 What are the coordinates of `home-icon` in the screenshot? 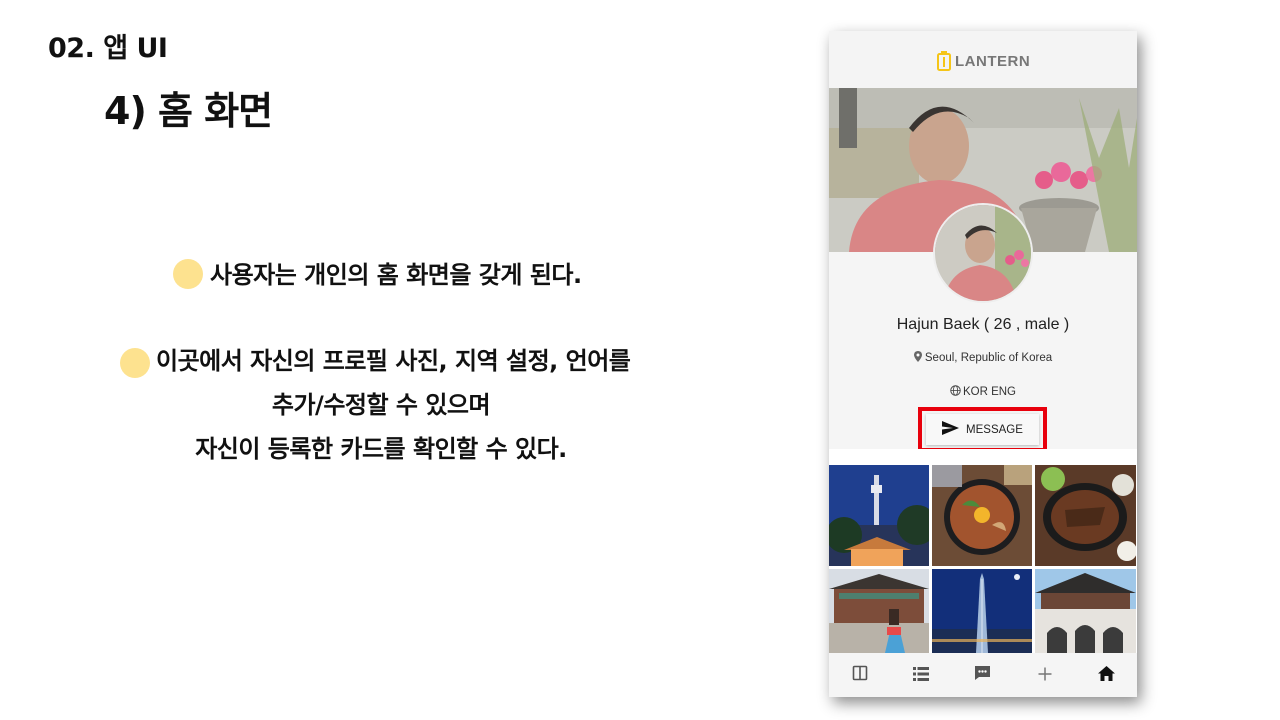 It's located at (1106, 675).